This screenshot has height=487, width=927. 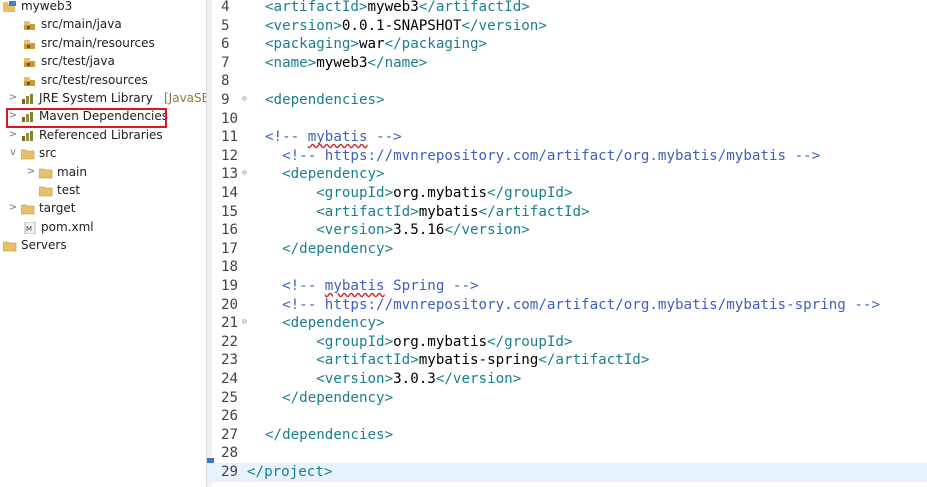 I want to click on line-number: 7, so click(x=225, y=62).